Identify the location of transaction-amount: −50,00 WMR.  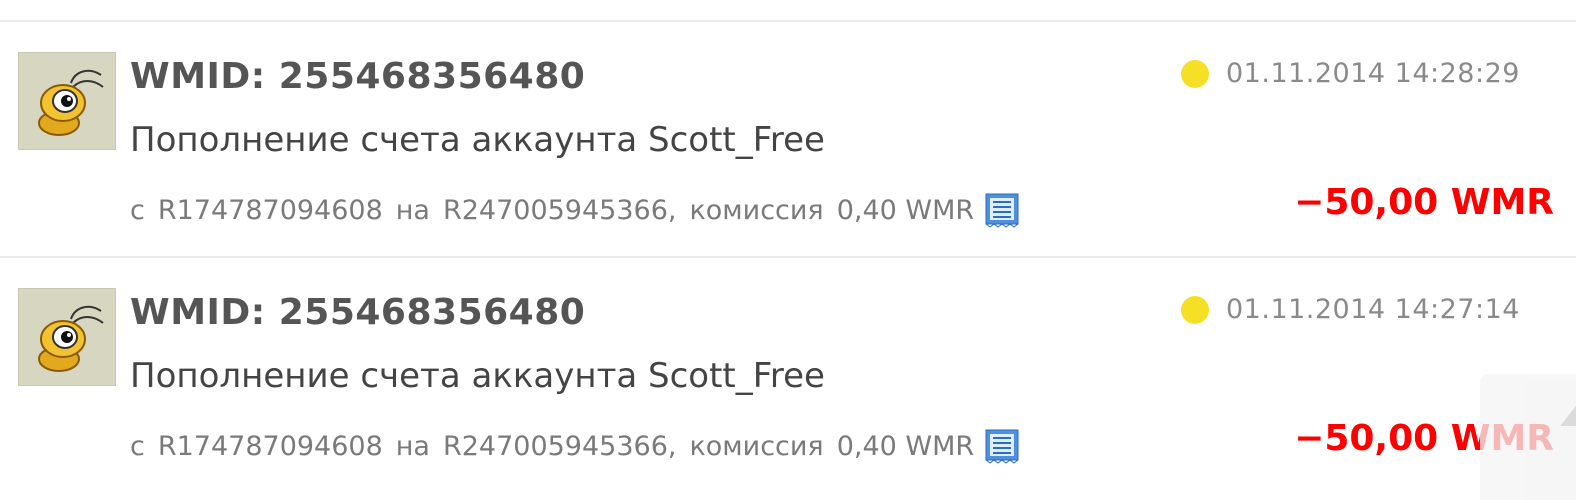
(1424, 202).